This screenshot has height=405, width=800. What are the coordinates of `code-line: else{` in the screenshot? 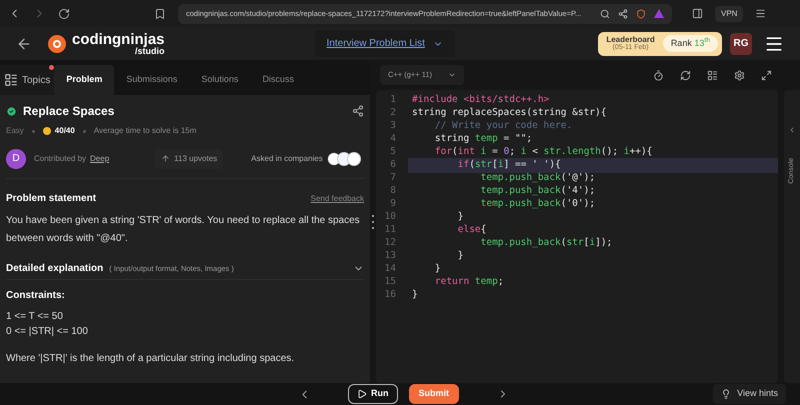 It's located at (472, 230).